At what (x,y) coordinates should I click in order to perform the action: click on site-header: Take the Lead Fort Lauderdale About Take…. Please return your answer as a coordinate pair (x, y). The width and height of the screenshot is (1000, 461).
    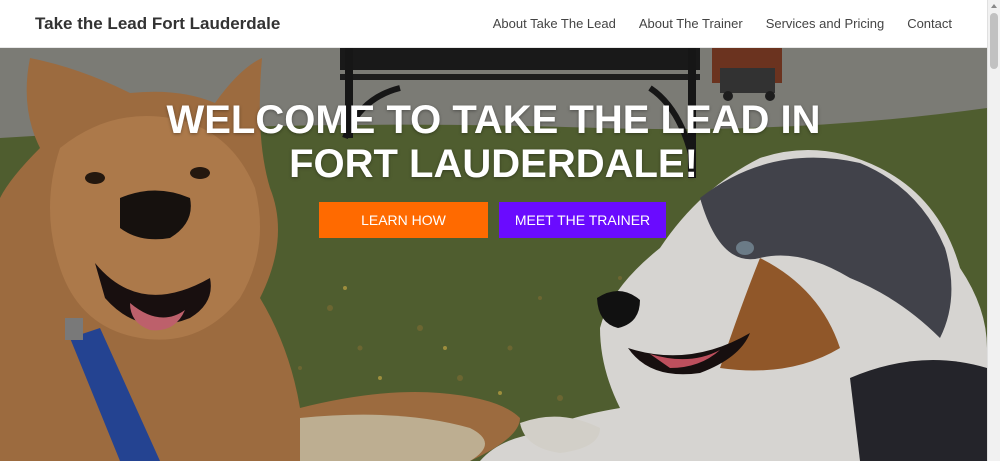
    Looking at the image, I should click on (493, 24).